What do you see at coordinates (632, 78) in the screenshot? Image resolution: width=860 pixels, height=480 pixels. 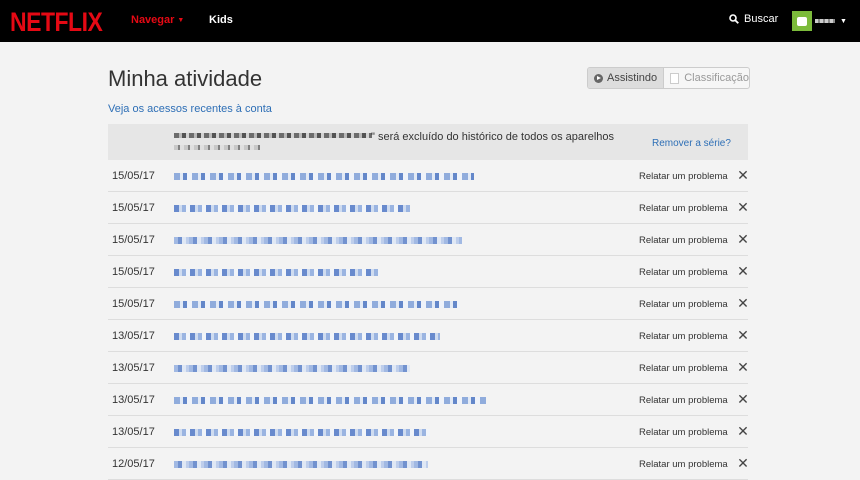 I see `tab-watching-label: Assistindo` at bounding box center [632, 78].